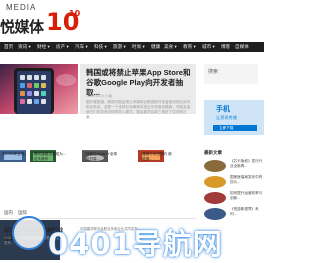 This screenshot has width=320, height=263. What do you see at coordinates (50, 157) in the screenshot?
I see `thumb-caption-2: 腾讯旗舰手游成为...巨头新作` at bounding box center [50, 157].